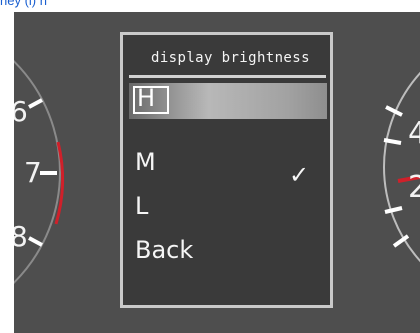 This screenshot has height=333, width=420. I want to click on menu-title: display brightness, so click(230, 58).